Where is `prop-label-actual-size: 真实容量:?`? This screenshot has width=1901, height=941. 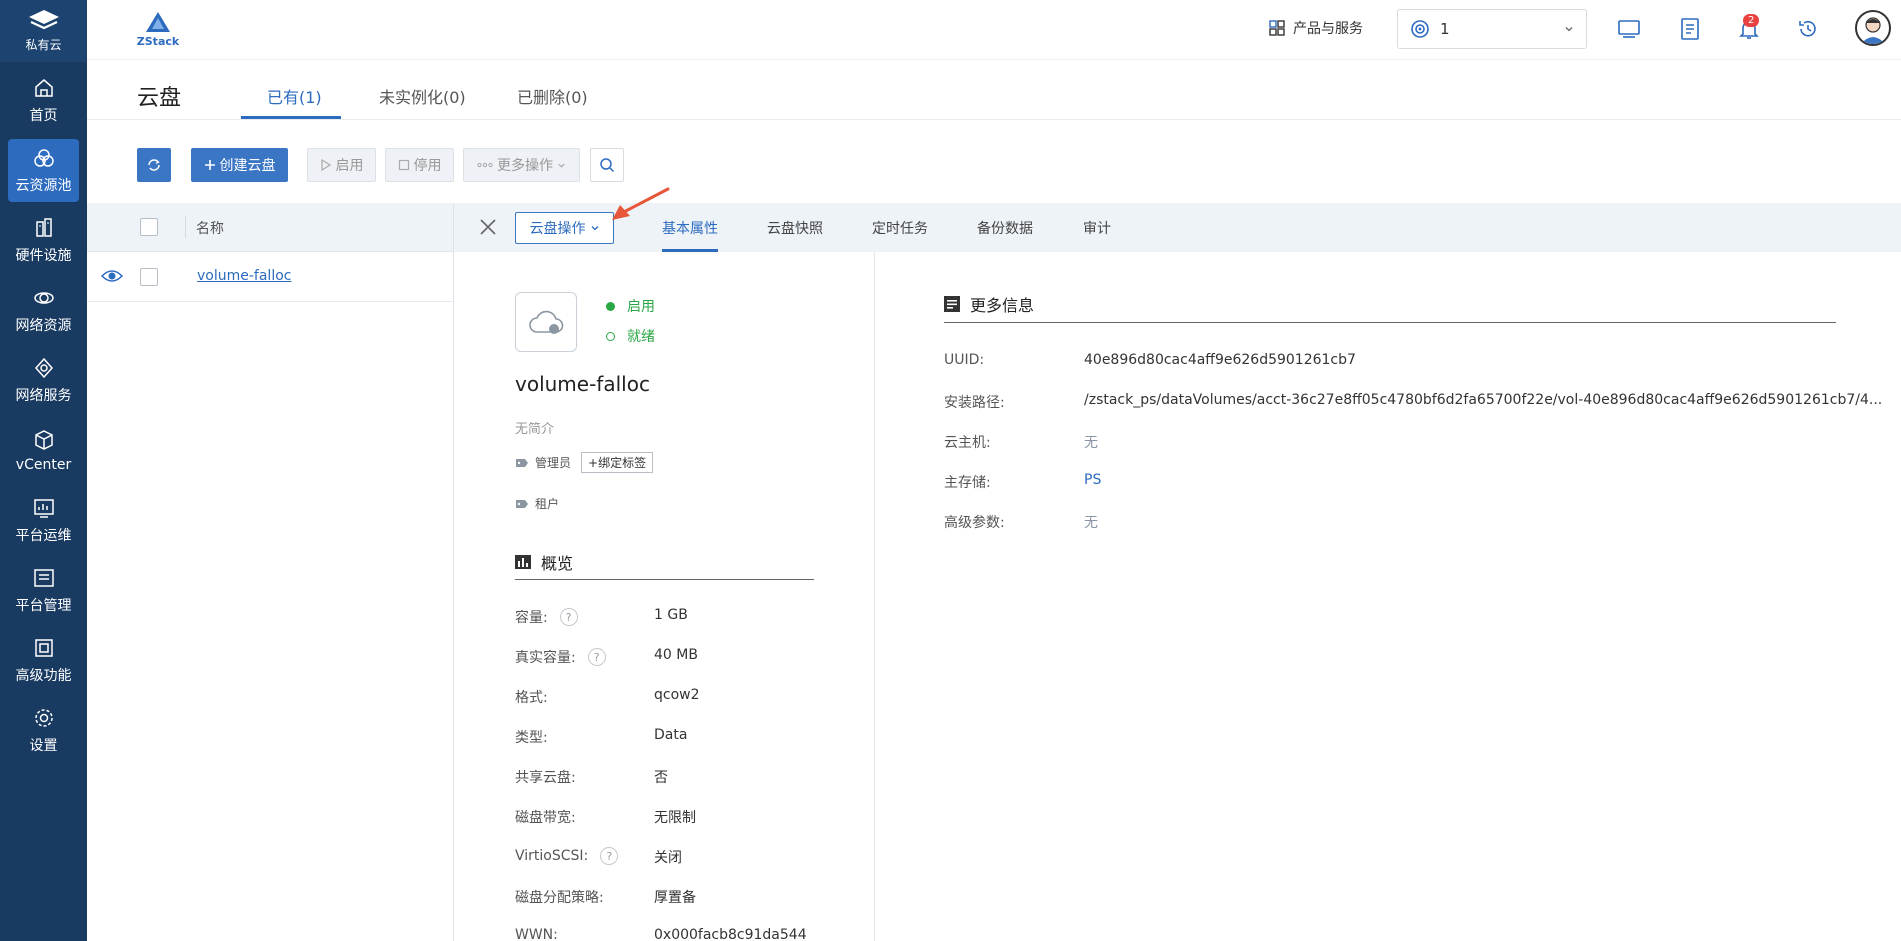 prop-label-actual-size: 真实容量:? is located at coordinates (560, 657).